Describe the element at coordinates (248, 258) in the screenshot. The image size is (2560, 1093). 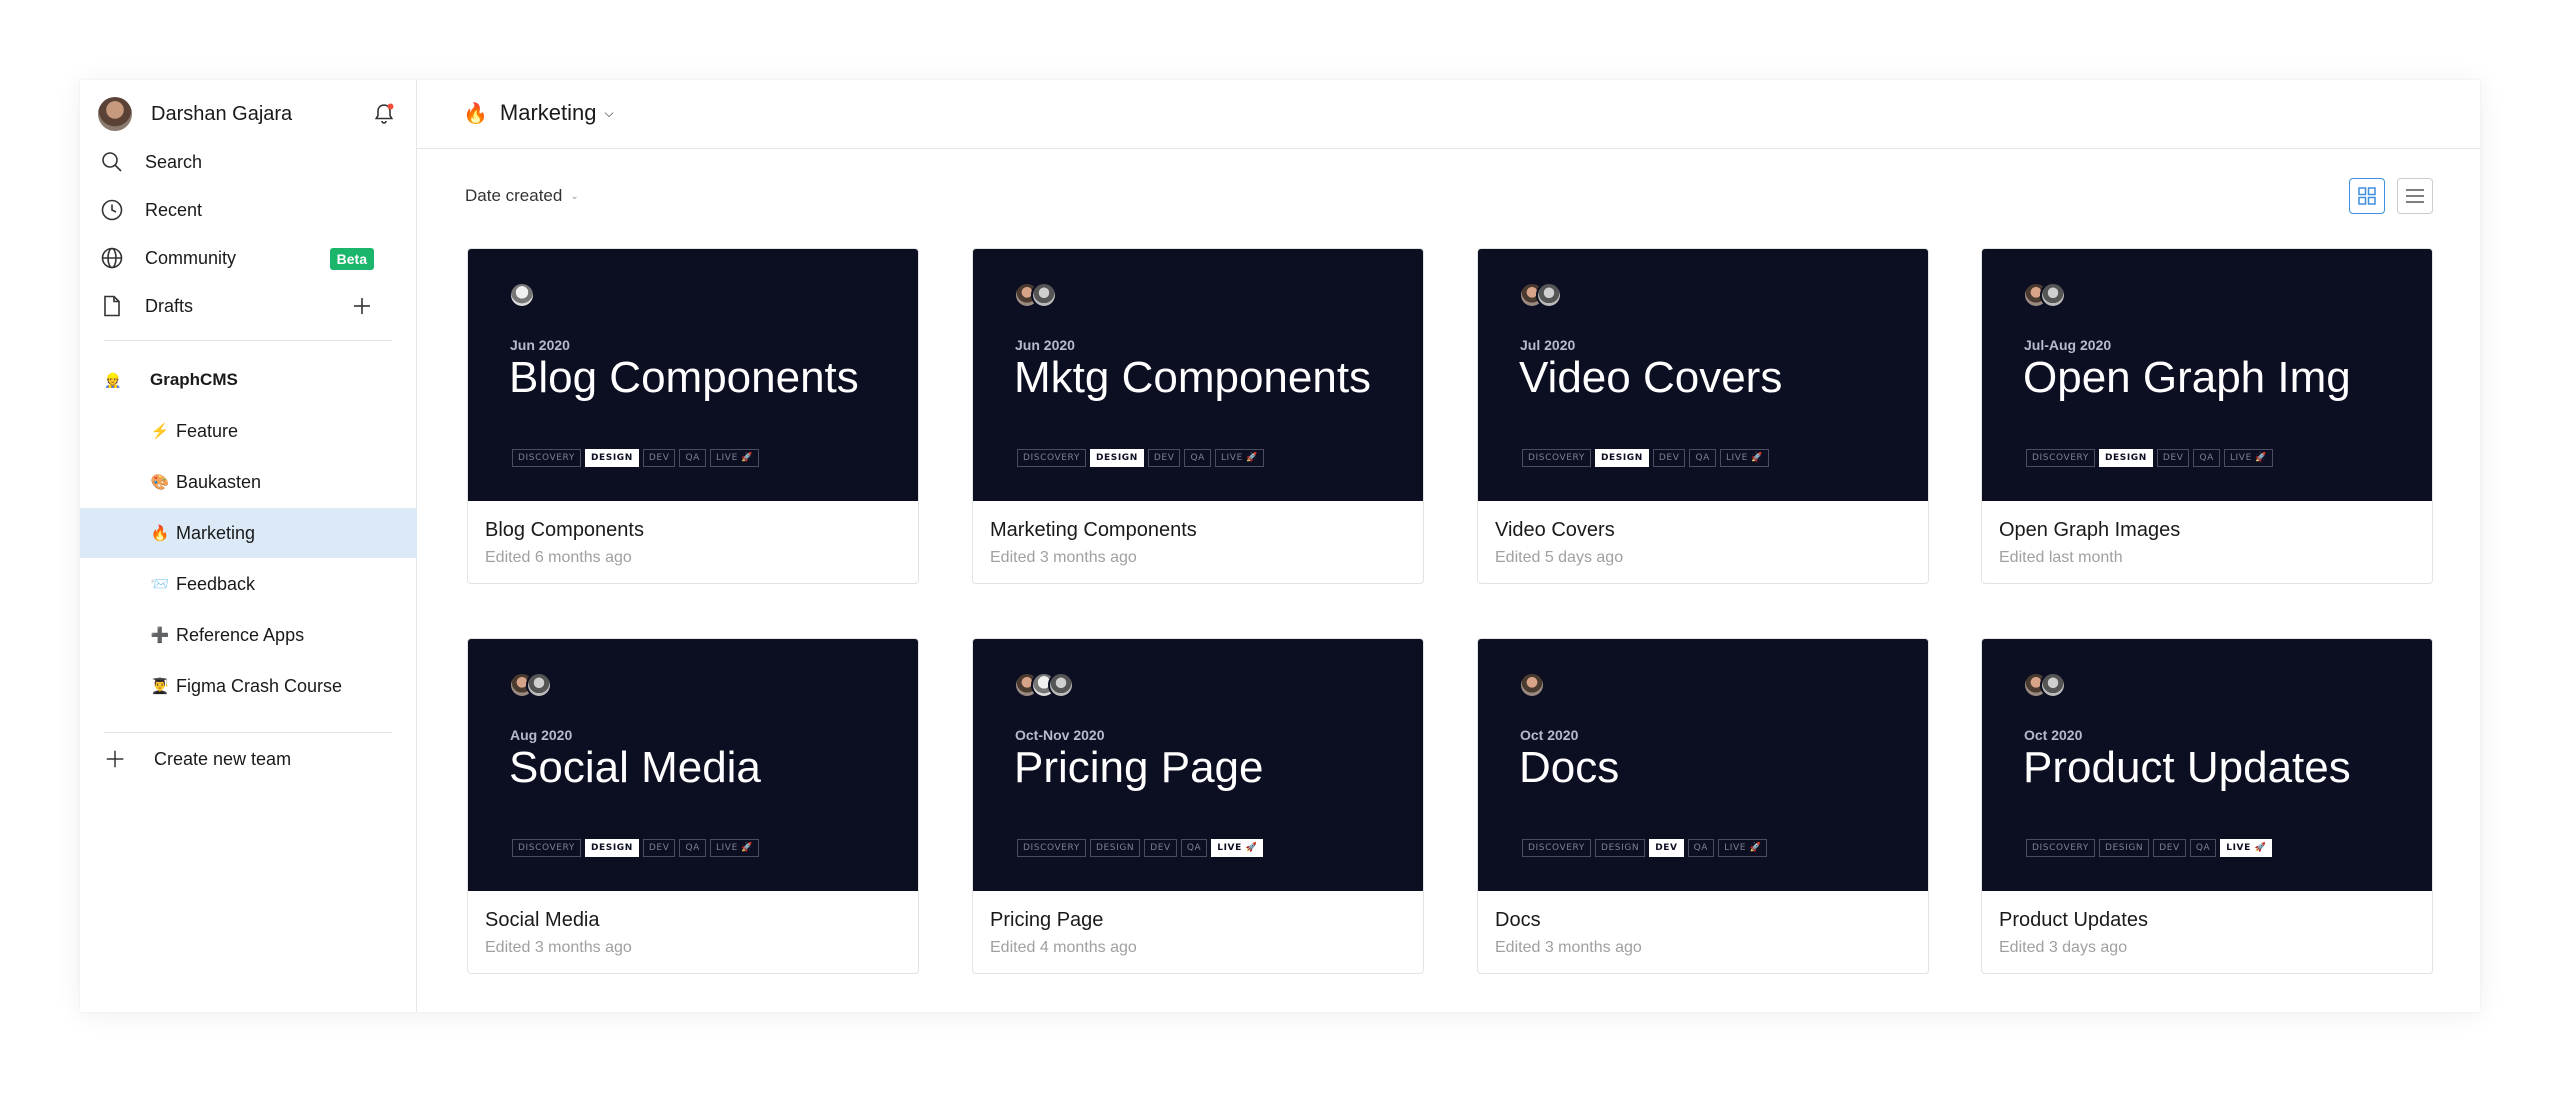
I see `sidebar-item-community: Community Beta` at that location.